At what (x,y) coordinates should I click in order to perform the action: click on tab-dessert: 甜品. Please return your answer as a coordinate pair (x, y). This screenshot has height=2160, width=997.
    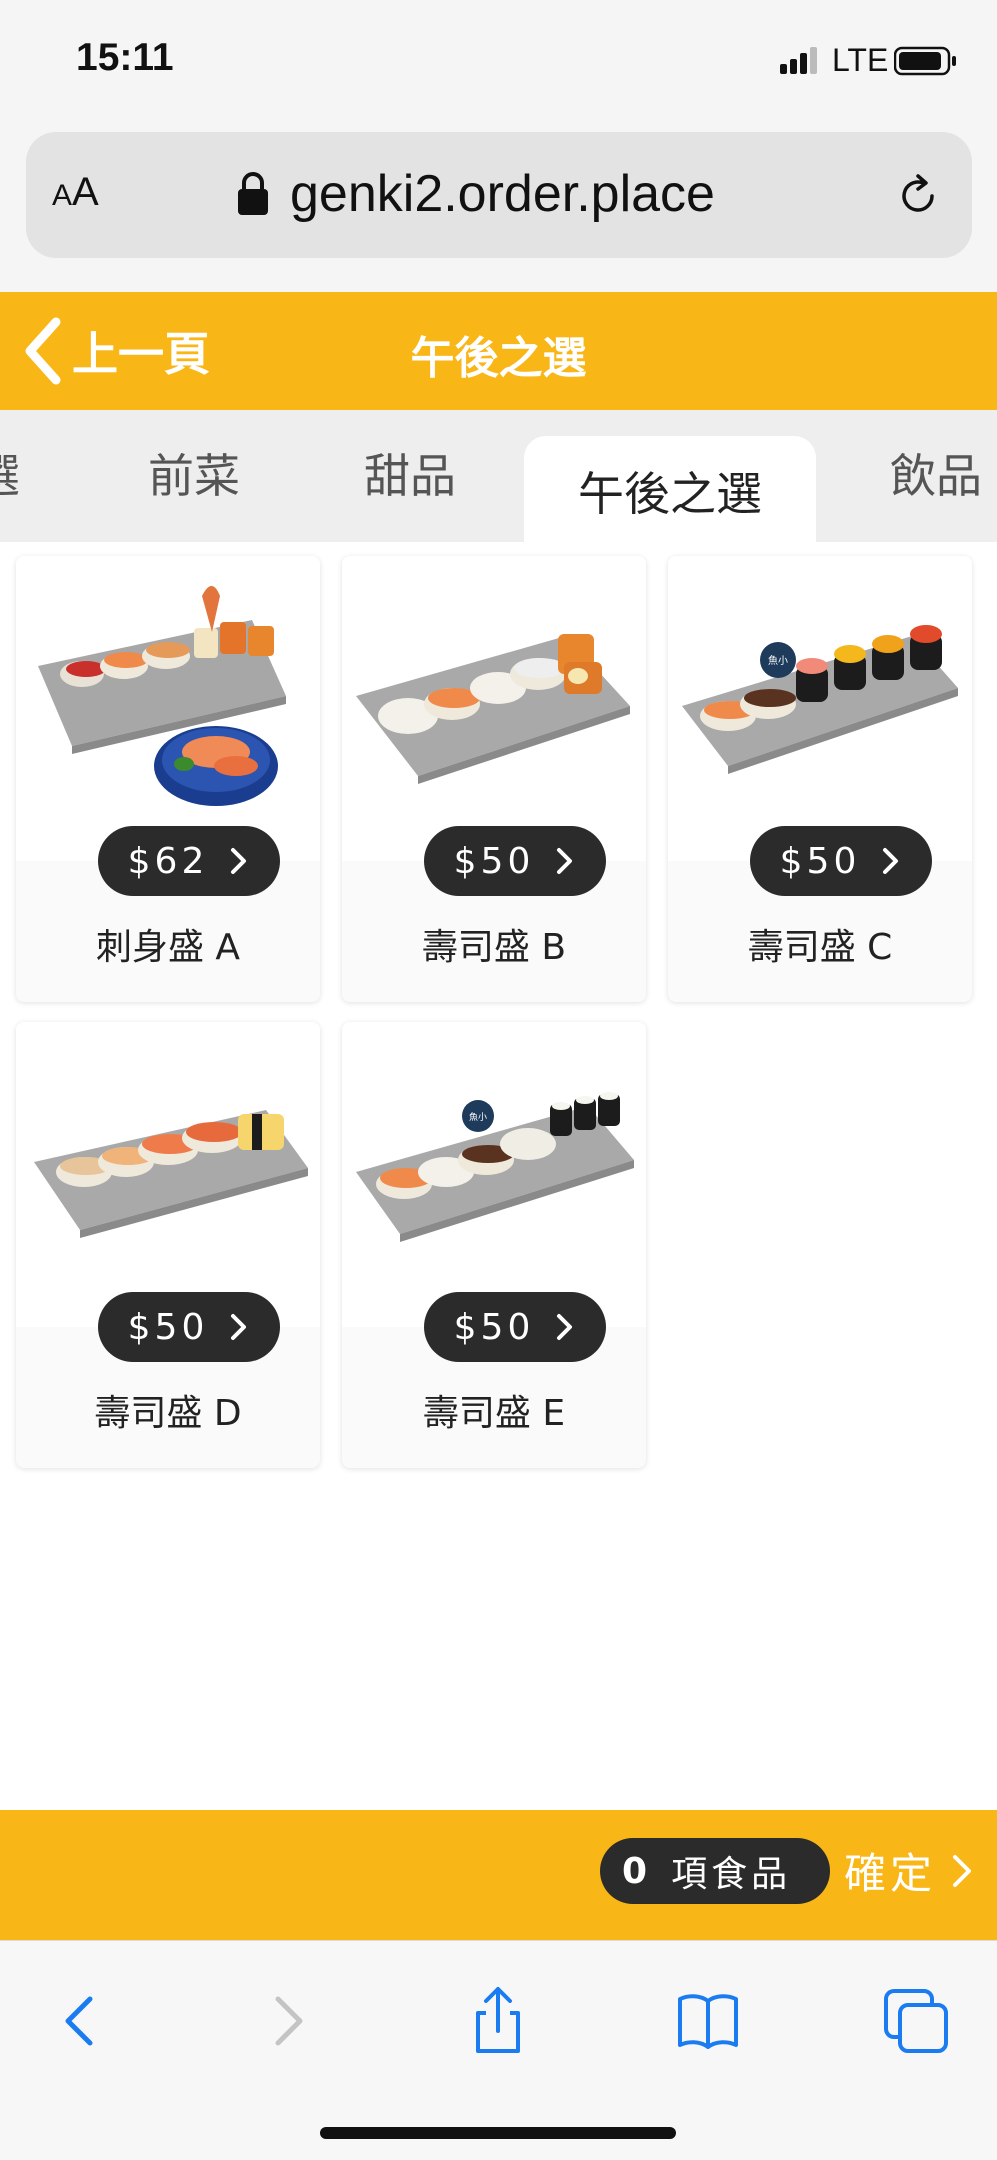
    Looking at the image, I should click on (410, 473).